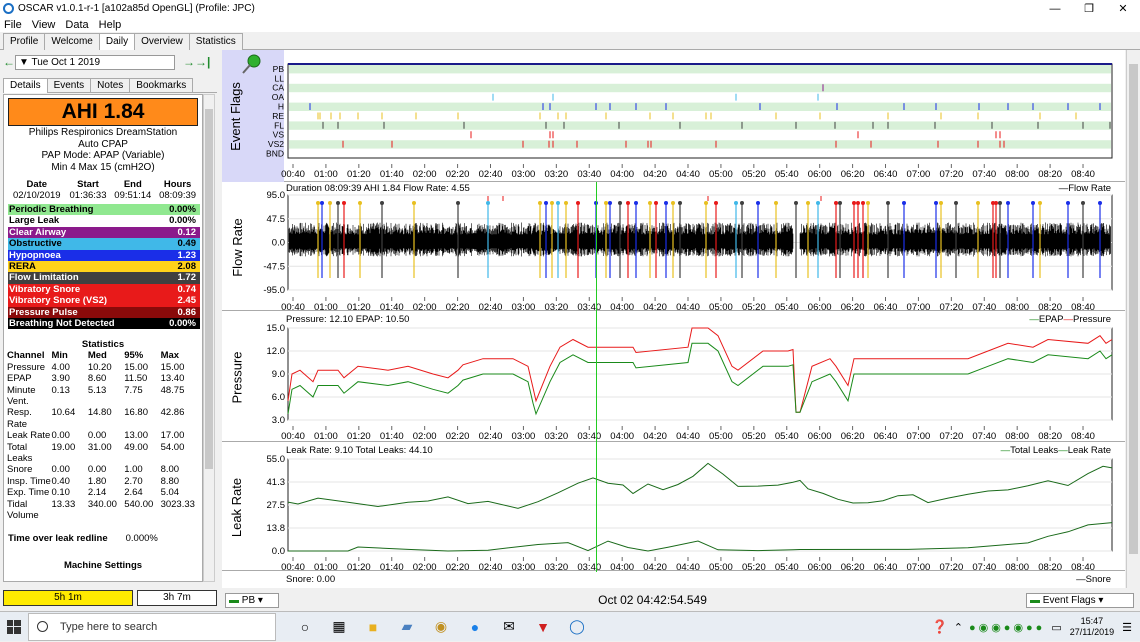  What do you see at coordinates (339, 627) in the screenshot?
I see `task-view-icon: ▦` at bounding box center [339, 627].